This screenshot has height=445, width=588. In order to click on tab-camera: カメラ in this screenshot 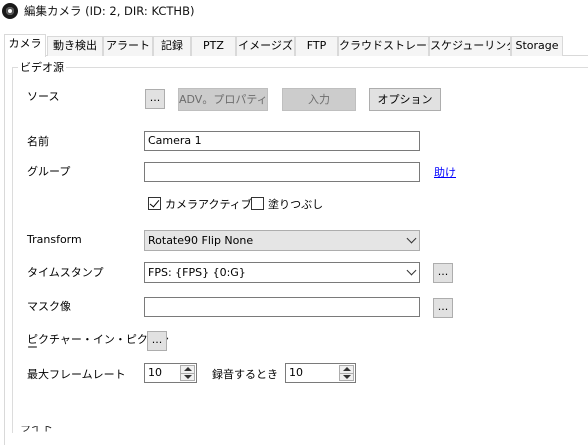, I will do `click(25, 45)`.